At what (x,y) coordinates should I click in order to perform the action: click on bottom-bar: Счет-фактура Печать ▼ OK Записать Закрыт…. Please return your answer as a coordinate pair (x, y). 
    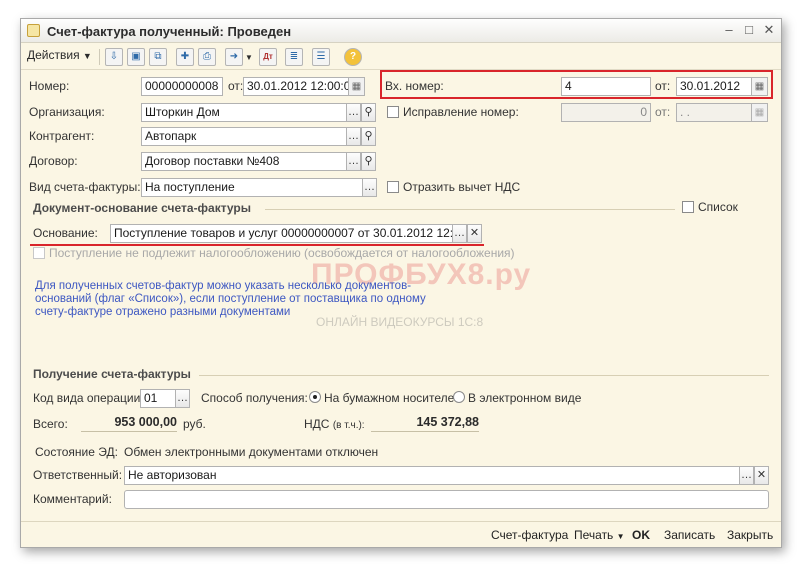
    Looking at the image, I should click on (401, 534).